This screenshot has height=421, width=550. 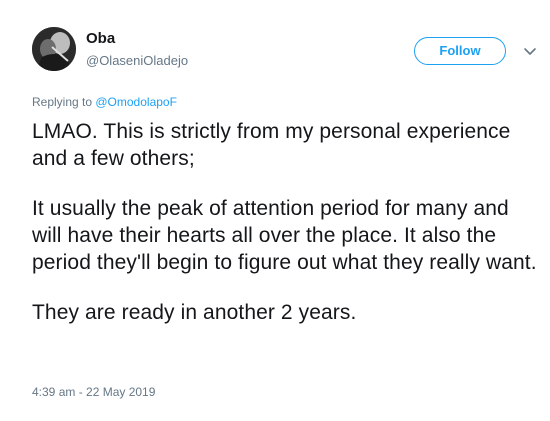 What do you see at coordinates (287, 52) in the screenshot?
I see `tweet-header: Oba @OlaseniOladejo Follow` at bounding box center [287, 52].